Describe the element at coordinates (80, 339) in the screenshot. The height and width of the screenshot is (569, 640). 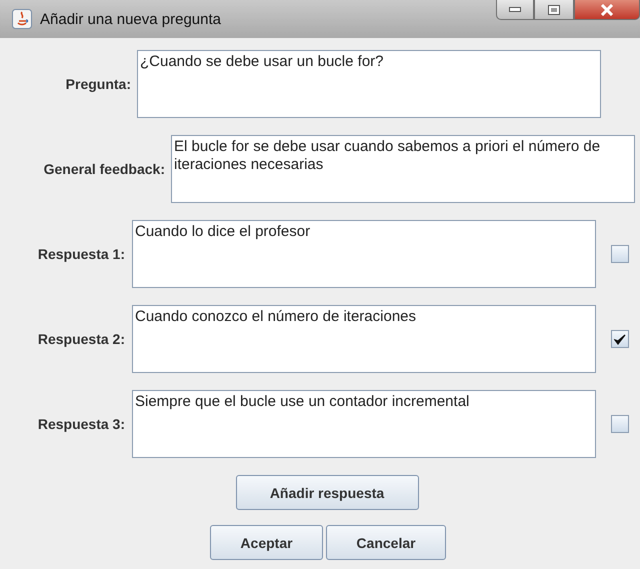
I see `field-label: Respuesta 2:` at that location.